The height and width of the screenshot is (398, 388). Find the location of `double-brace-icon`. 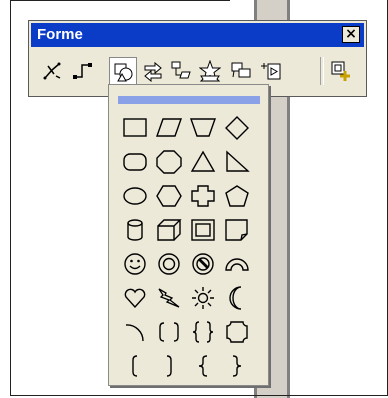

double-brace-icon is located at coordinates (203, 332).